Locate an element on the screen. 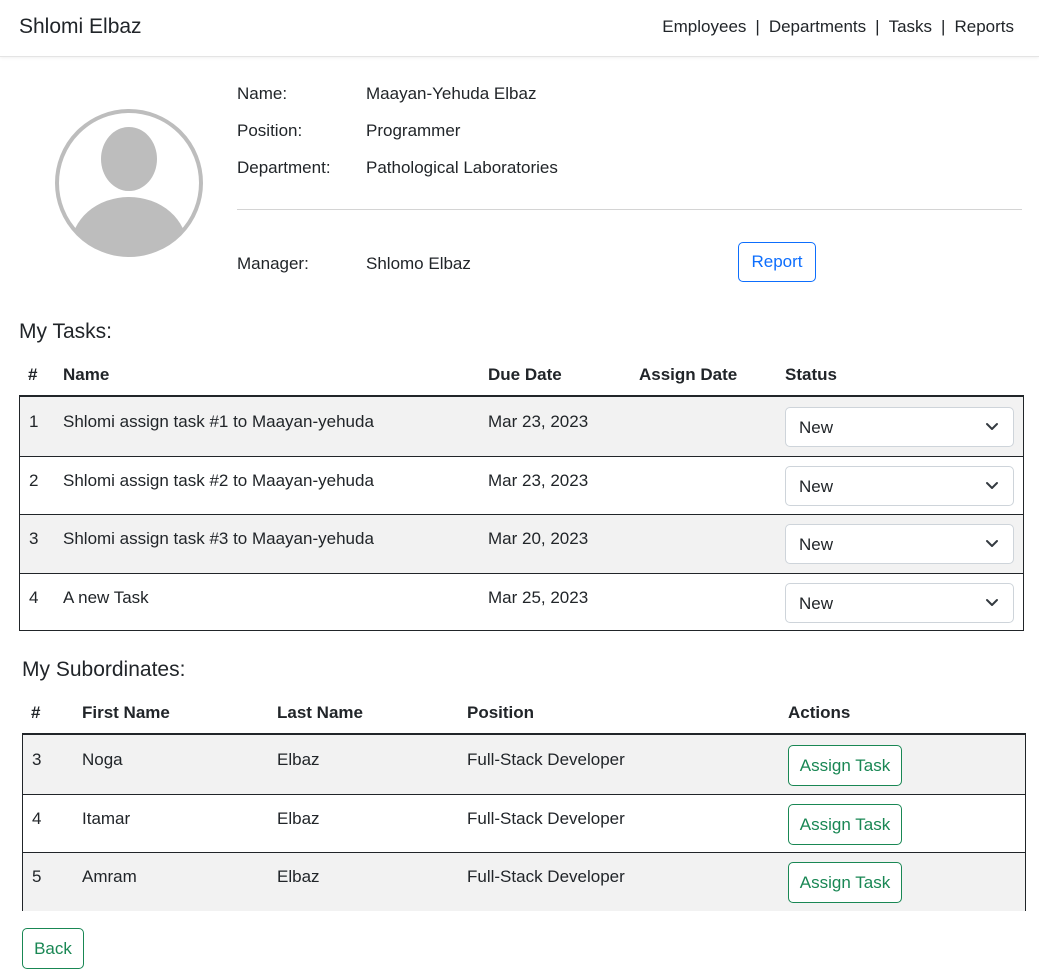 The image size is (1039, 969). task-name: Shlomi assign task #2 to Maayan-yehuda is located at coordinates (218, 480).